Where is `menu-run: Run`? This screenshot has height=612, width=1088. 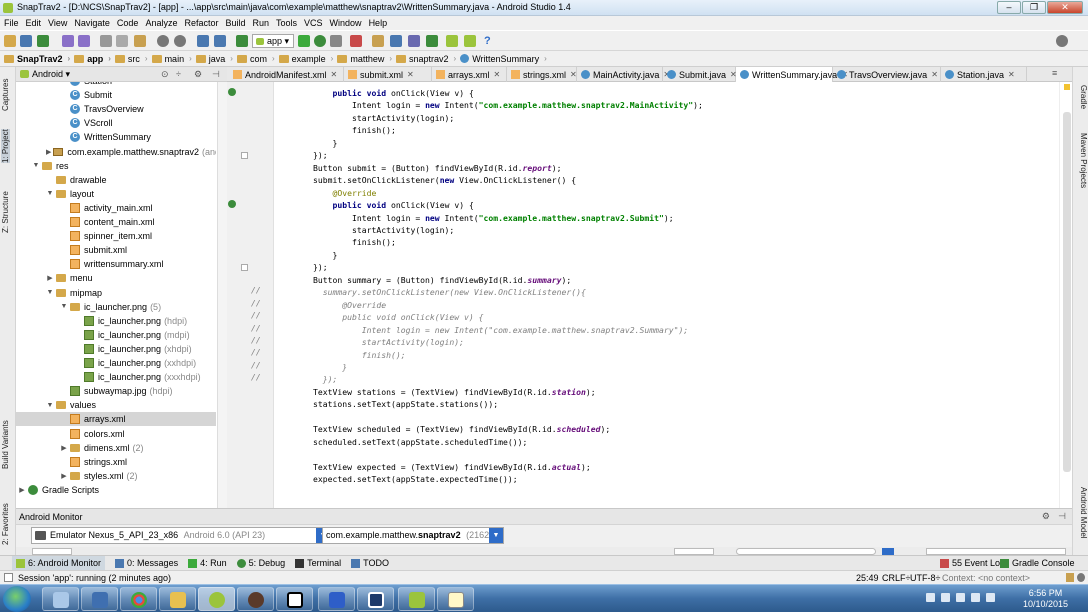 menu-run: Run is located at coordinates (261, 23).